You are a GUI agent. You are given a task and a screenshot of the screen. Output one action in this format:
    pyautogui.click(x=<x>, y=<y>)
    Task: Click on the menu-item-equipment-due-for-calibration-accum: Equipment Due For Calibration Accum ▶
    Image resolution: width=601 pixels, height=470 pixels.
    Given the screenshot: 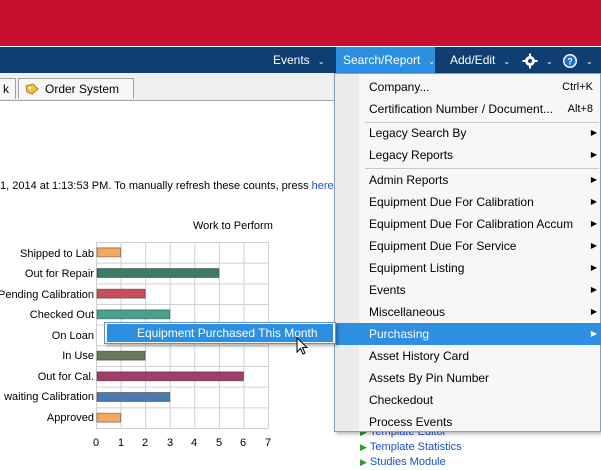 What is the action you would take?
    pyautogui.click(x=480, y=224)
    